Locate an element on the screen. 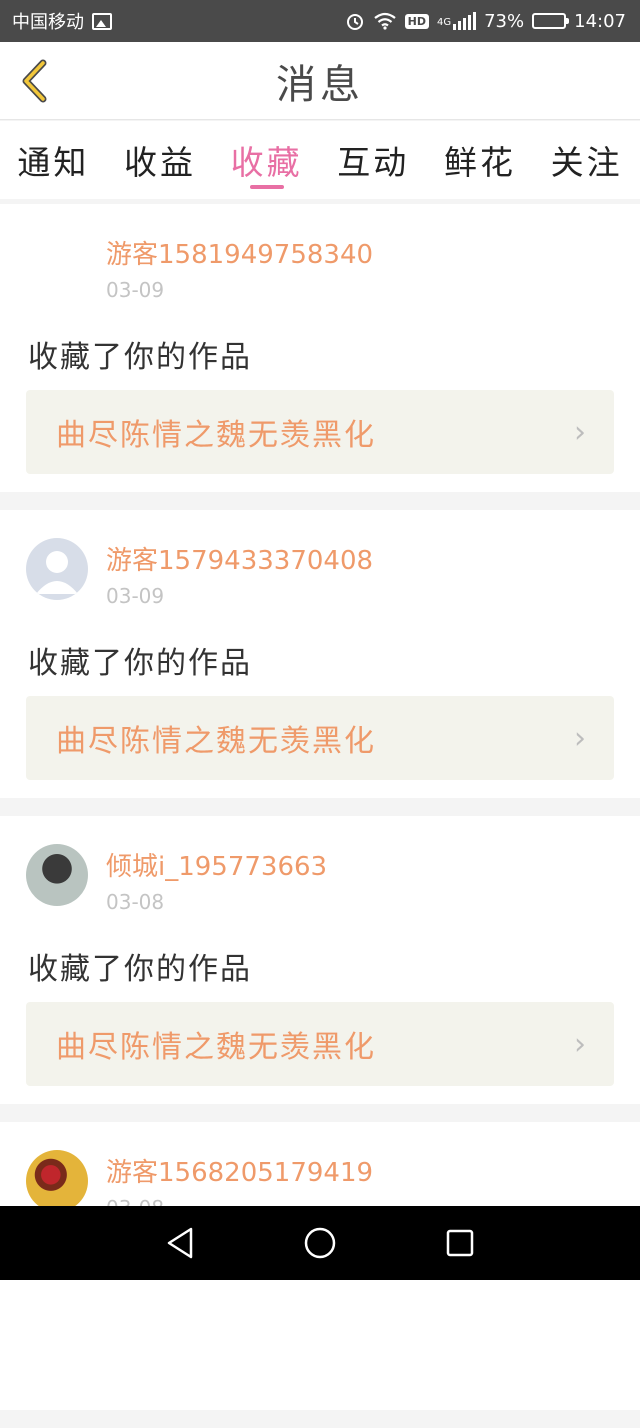  default-avatar-icon is located at coordinates (57, 572).